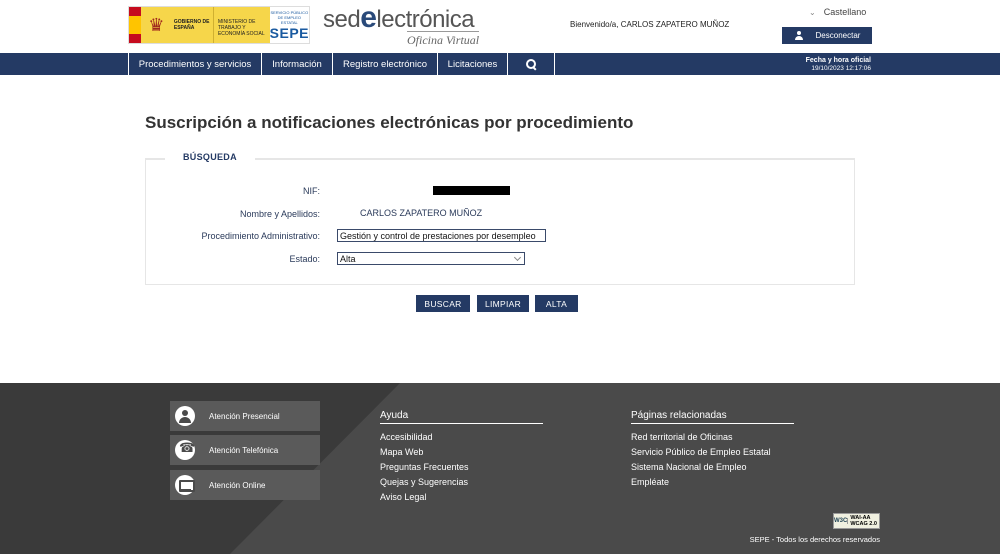 This screenshot has width=1000, height=554. I want to click on sepe-full-name: SERVICIO PÚBLICO DE EMPLEO ESTATAL, so click(289, 17).